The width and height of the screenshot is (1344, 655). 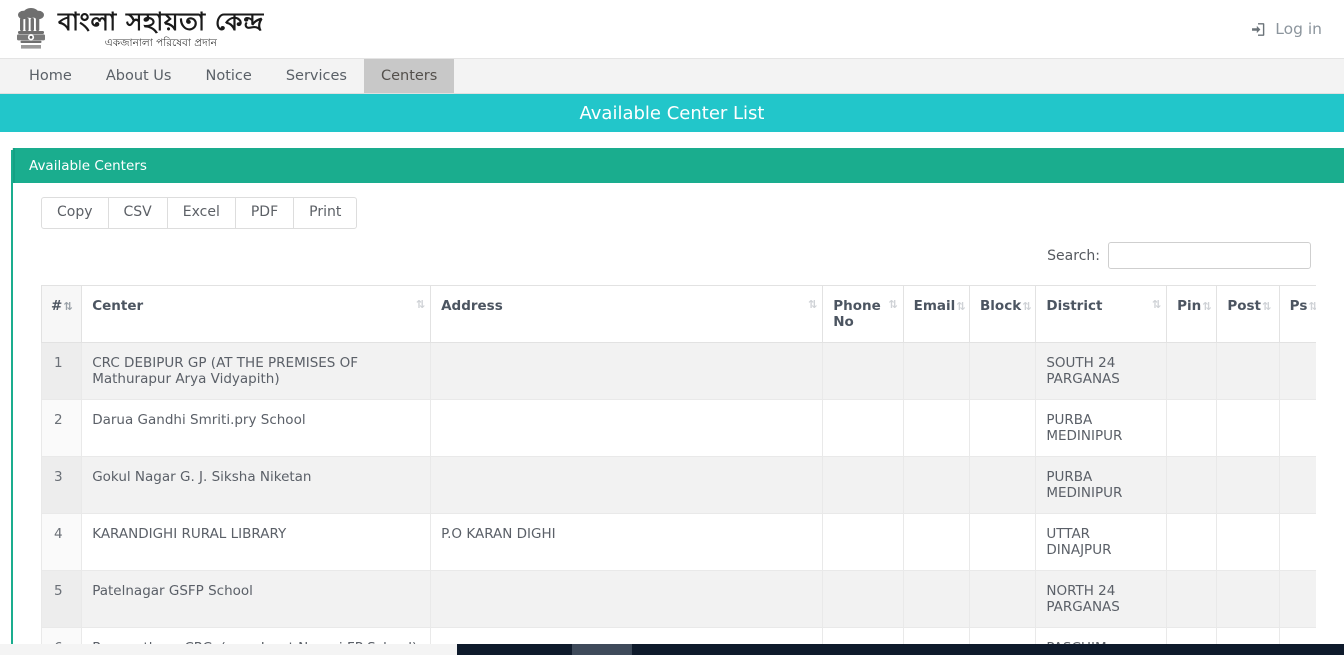 I want to click on cell-index: 3, so click(x=62, y=485).